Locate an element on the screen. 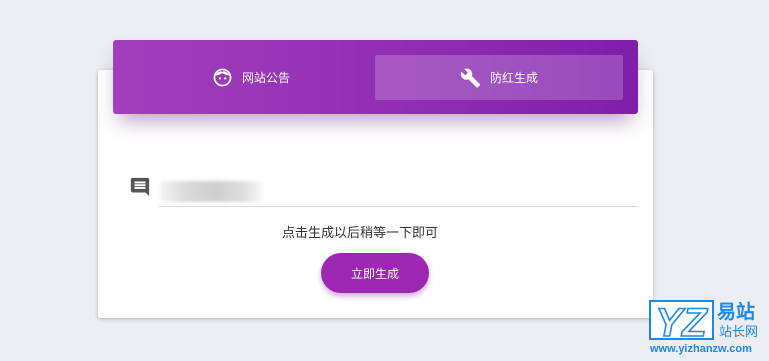 The width and height of the screenshot is (769, 361). tab-anti-red-label: 防红生成 is located at coordinates (513, 78).